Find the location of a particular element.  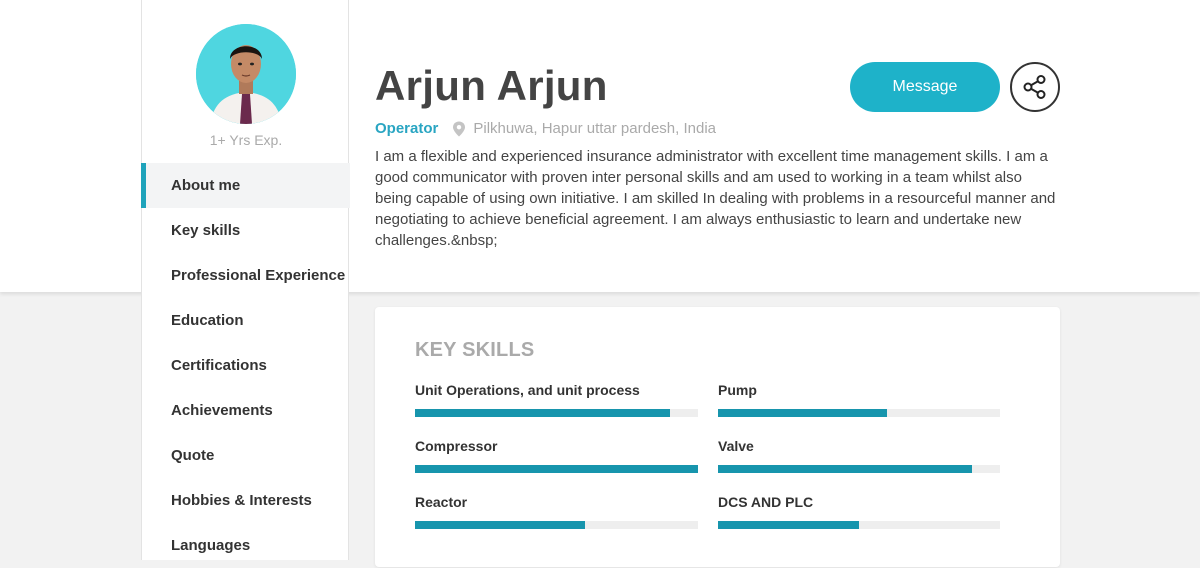

share-icon is located at coordinates (1034, 87).